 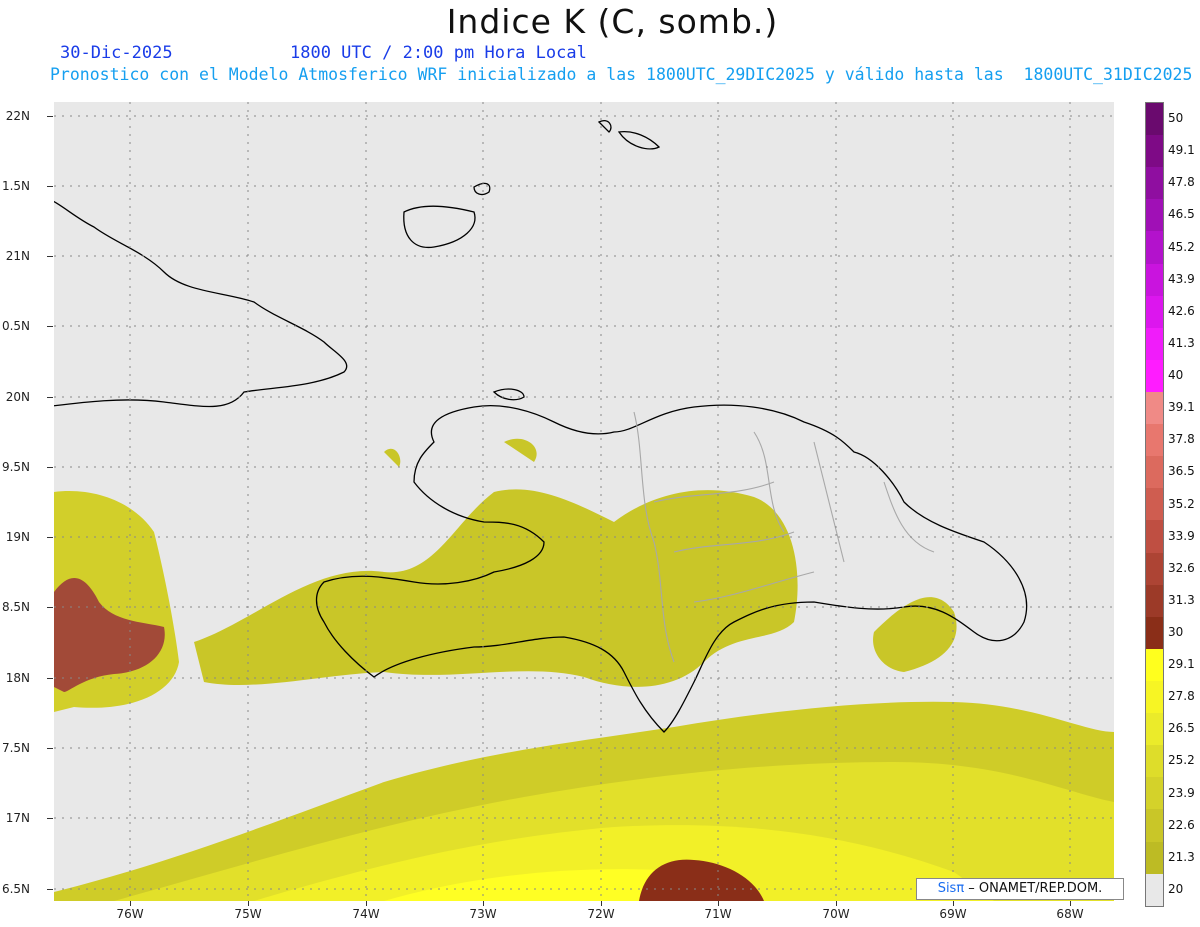 What do you see at coordinates (15, 607) in the screenshot?
I see `lat-label: 8.5N` at bounding box center [15, 607].